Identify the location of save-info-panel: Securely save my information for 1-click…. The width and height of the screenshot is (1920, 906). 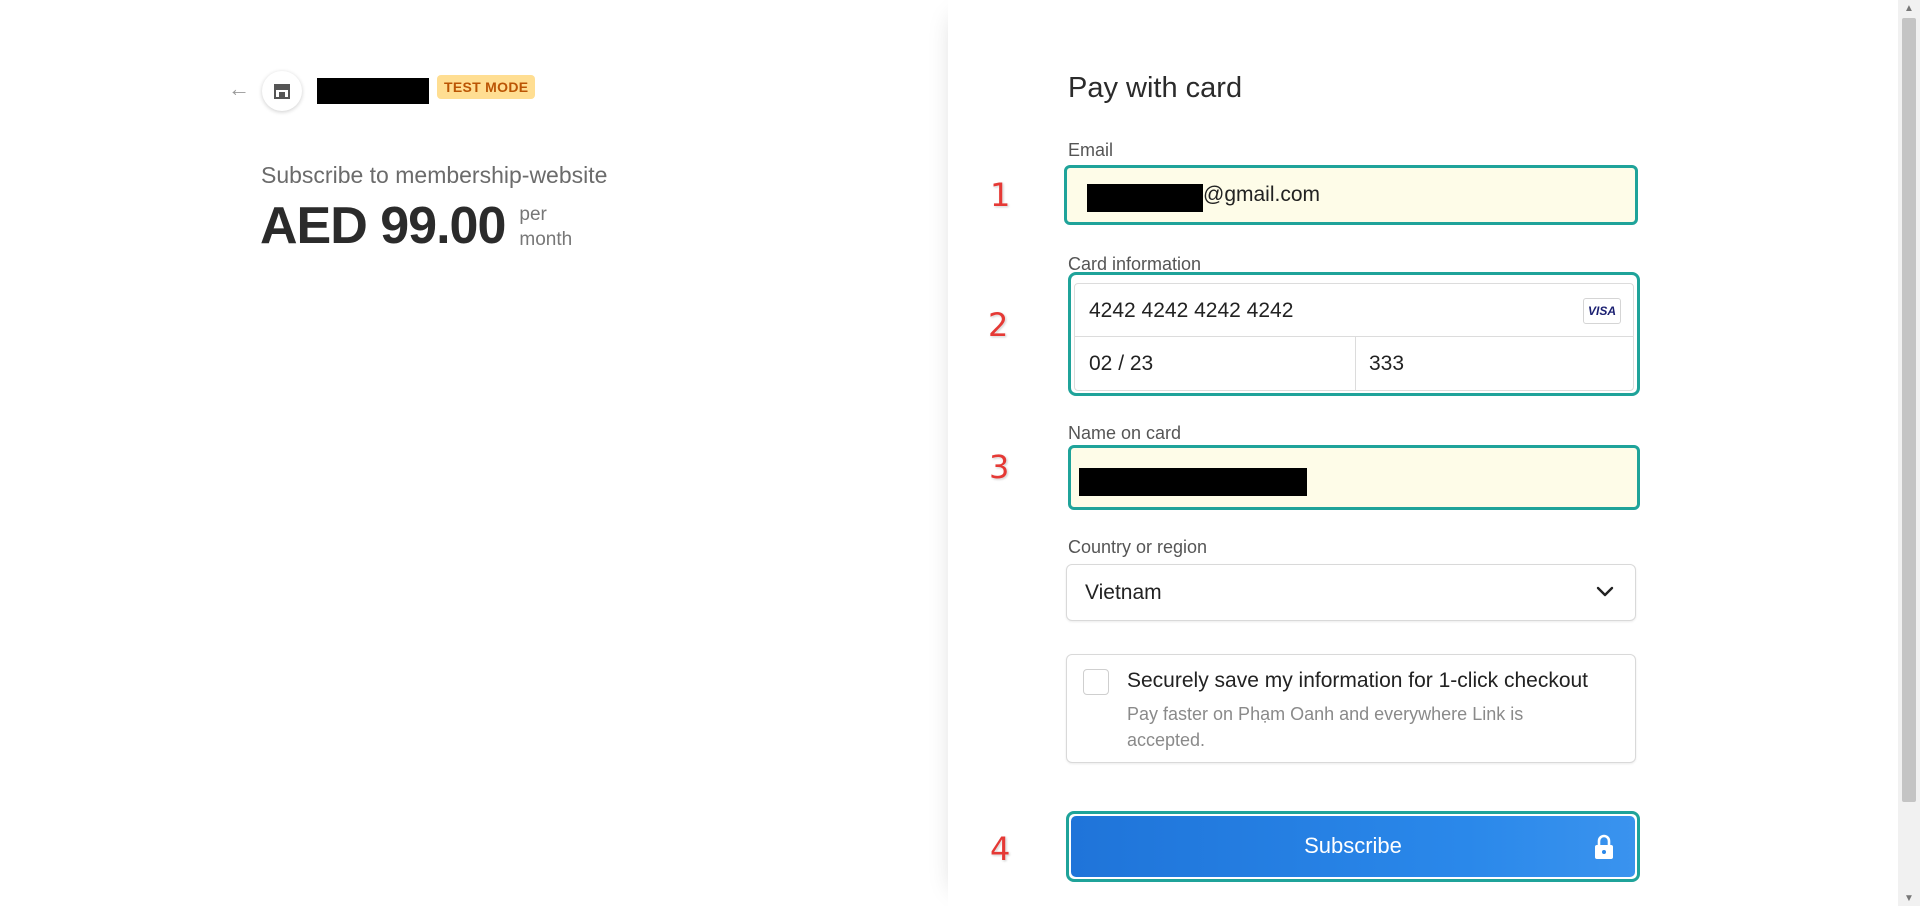
(1351, 708).